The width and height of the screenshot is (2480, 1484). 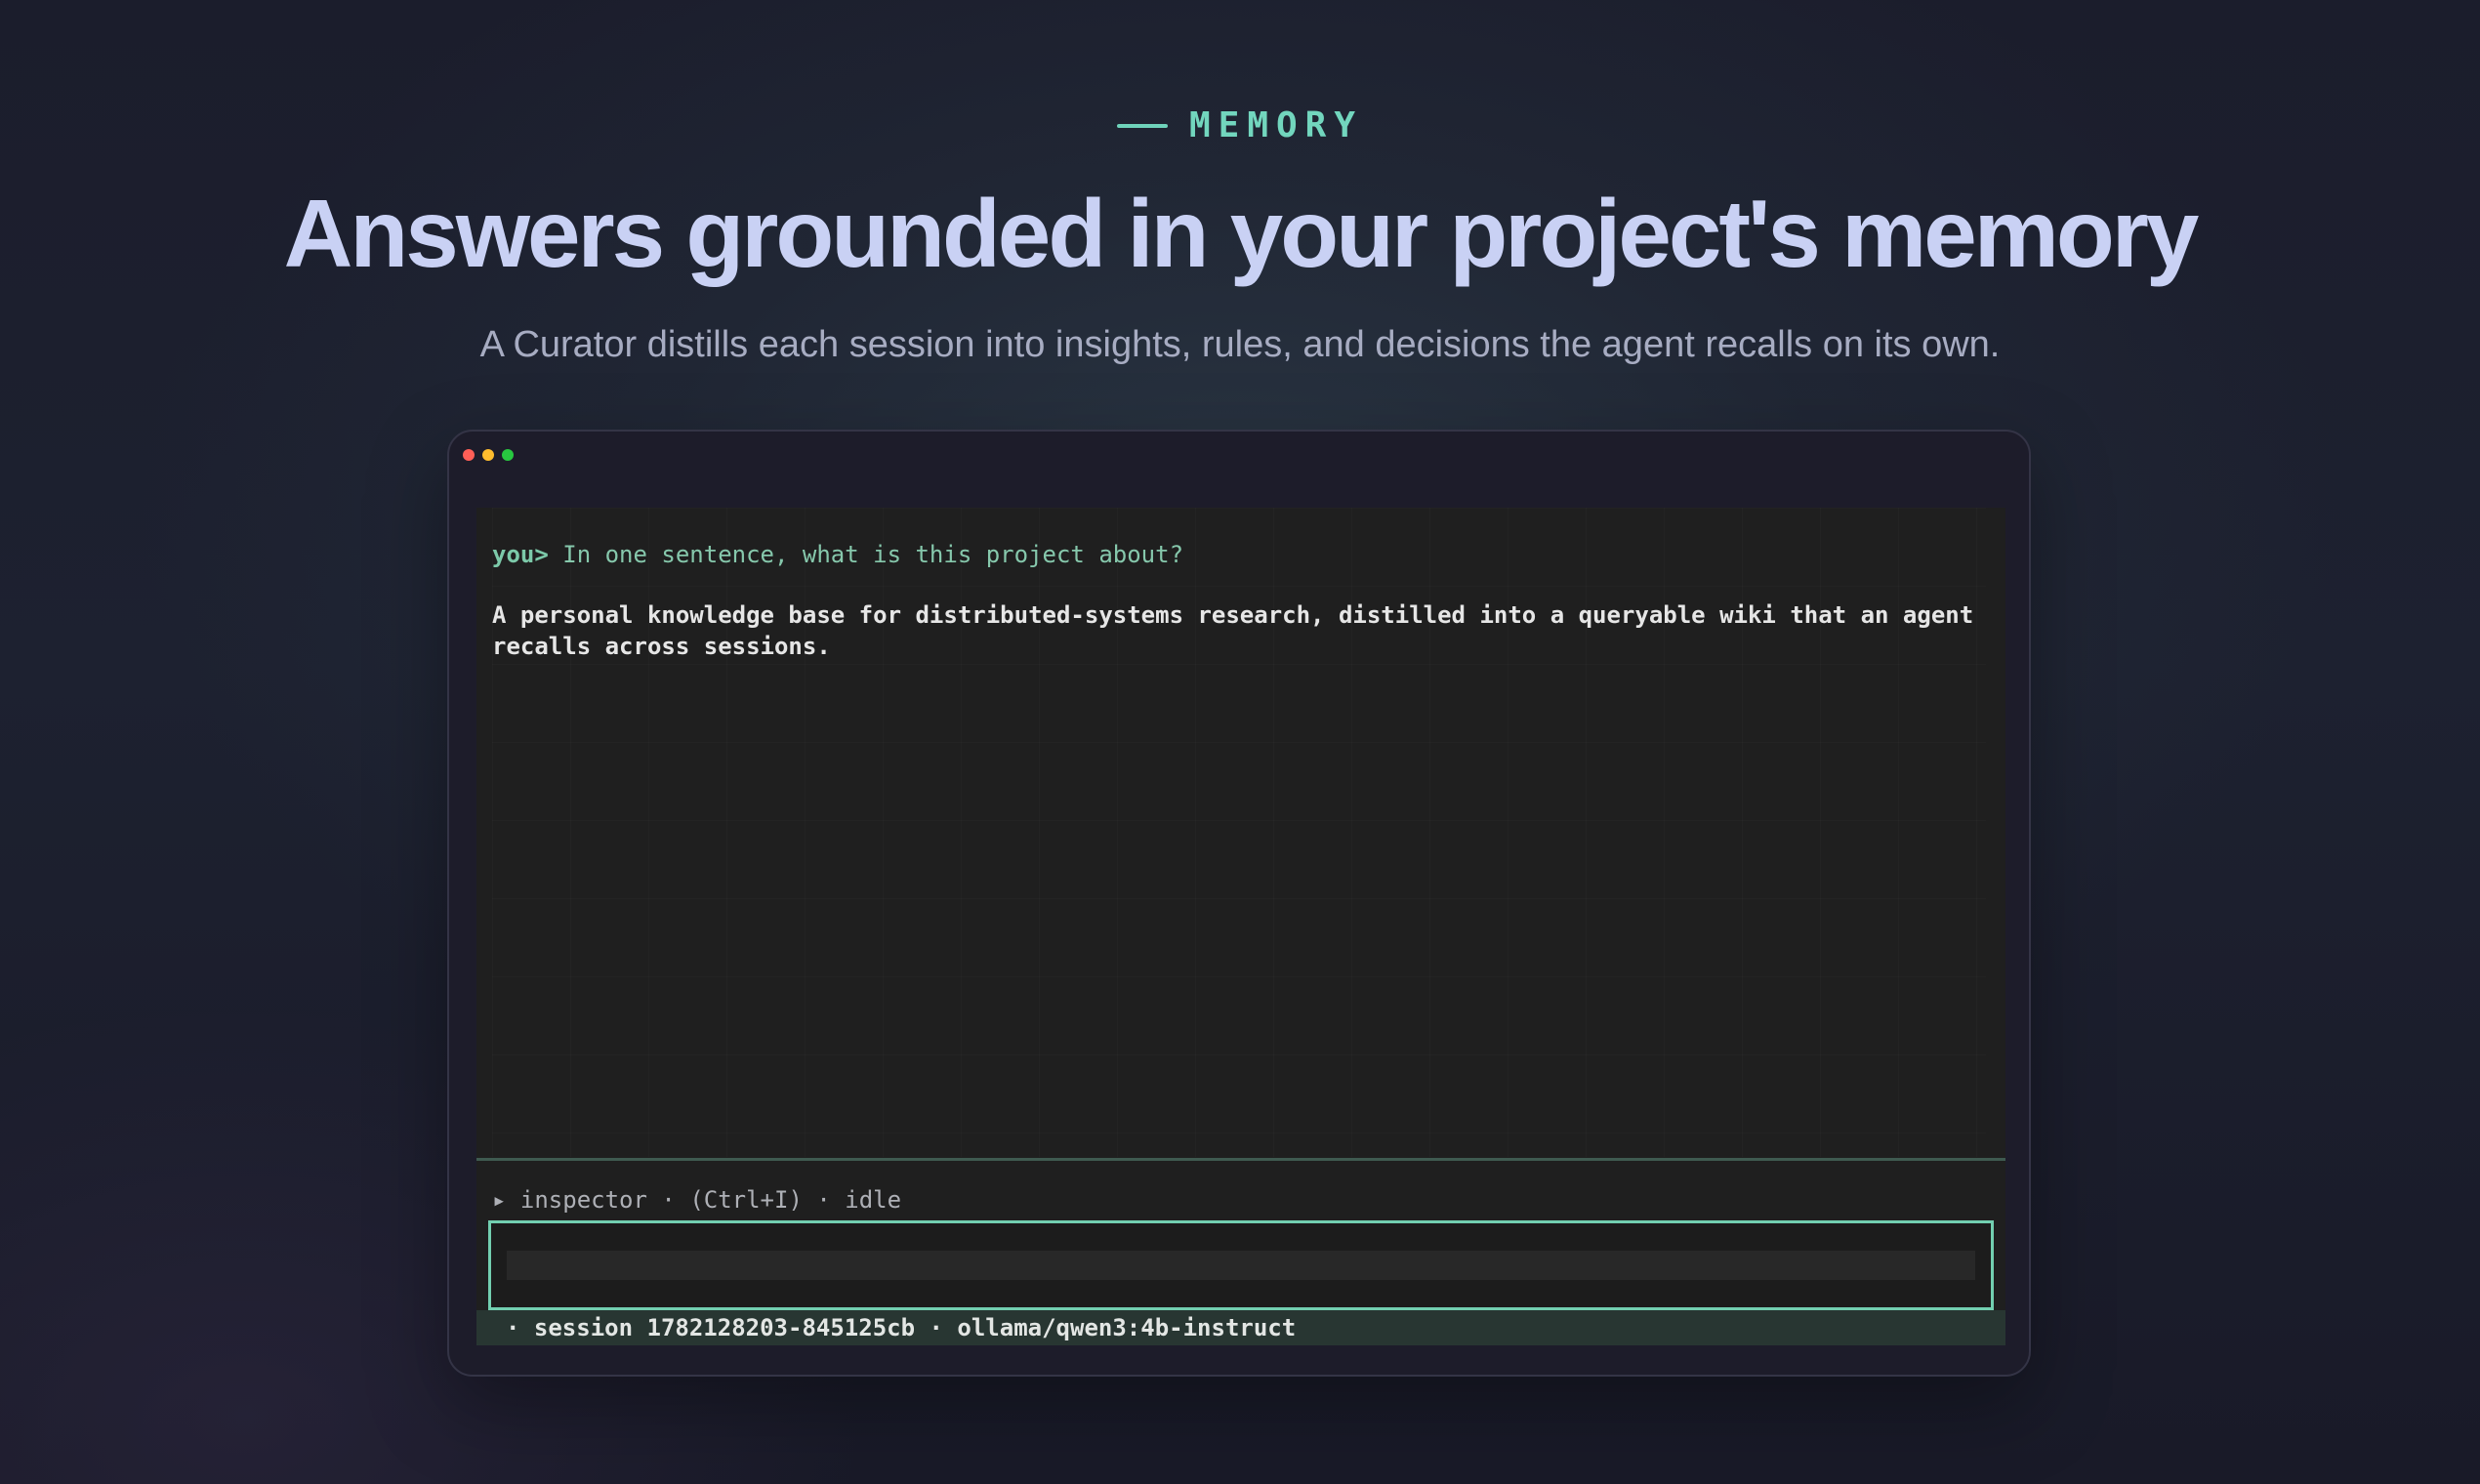 I want to click on inspector-label: inspector, so click(x=583, y=1200).